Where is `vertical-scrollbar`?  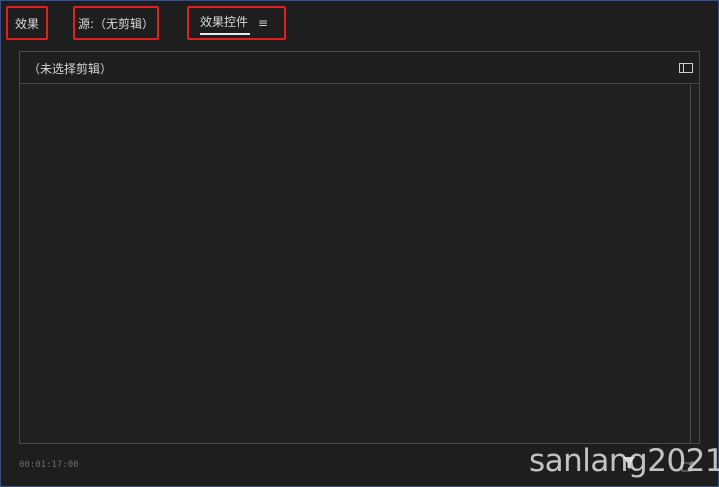 vertical-scrollbar is located at coordinates (690, 263).